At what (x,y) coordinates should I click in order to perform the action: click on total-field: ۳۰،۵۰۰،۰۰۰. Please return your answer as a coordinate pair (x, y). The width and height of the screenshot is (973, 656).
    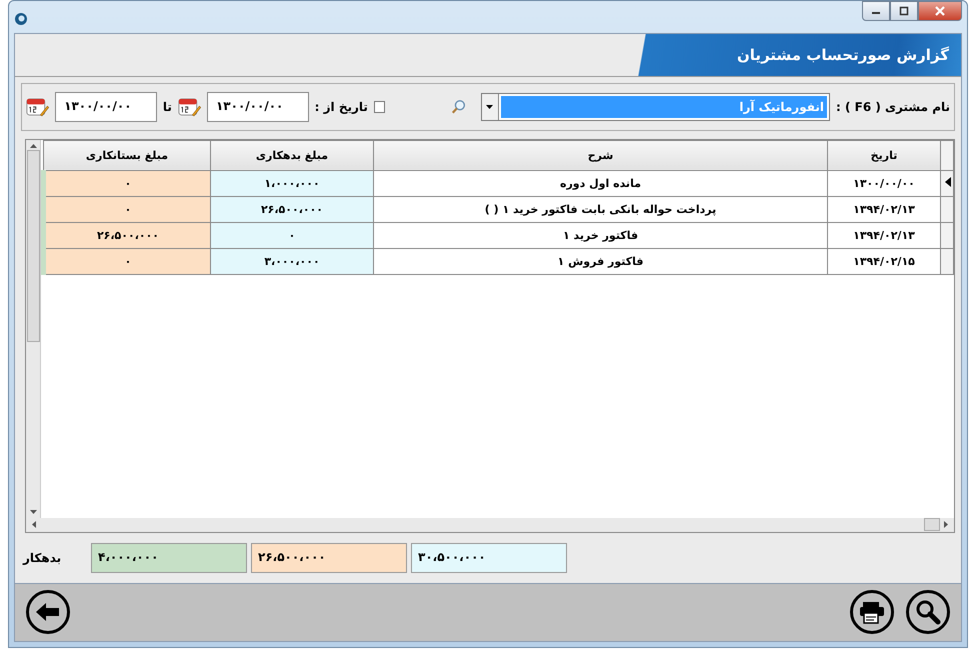
    Looking at the image, I should click on (489, 557).